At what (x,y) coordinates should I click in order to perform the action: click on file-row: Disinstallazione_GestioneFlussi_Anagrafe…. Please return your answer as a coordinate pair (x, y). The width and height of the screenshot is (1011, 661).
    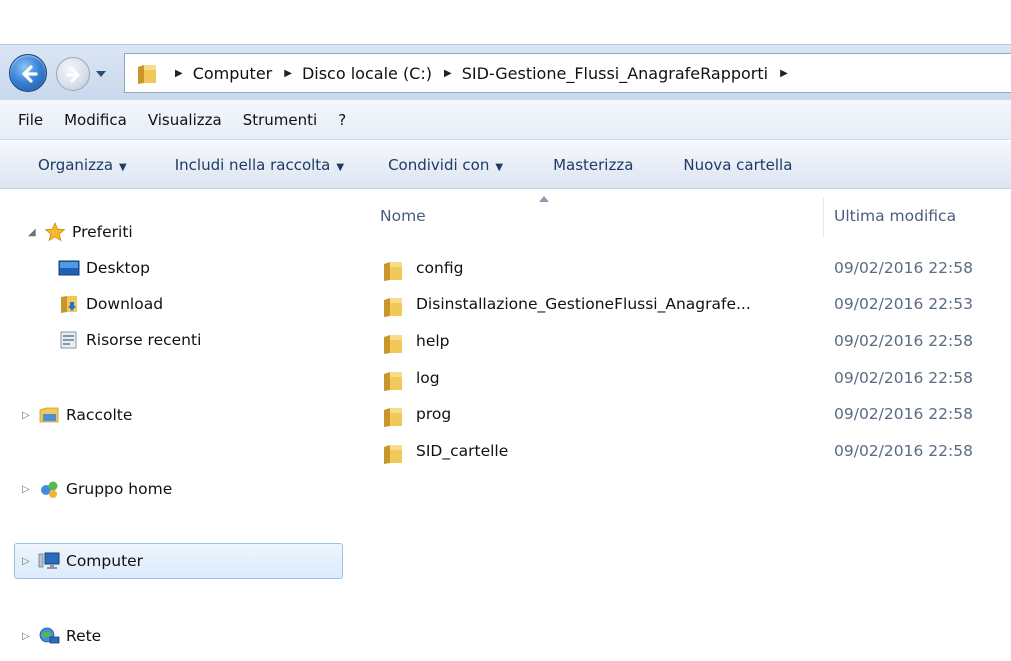
    Looking at the image, I should click on (680, 306).